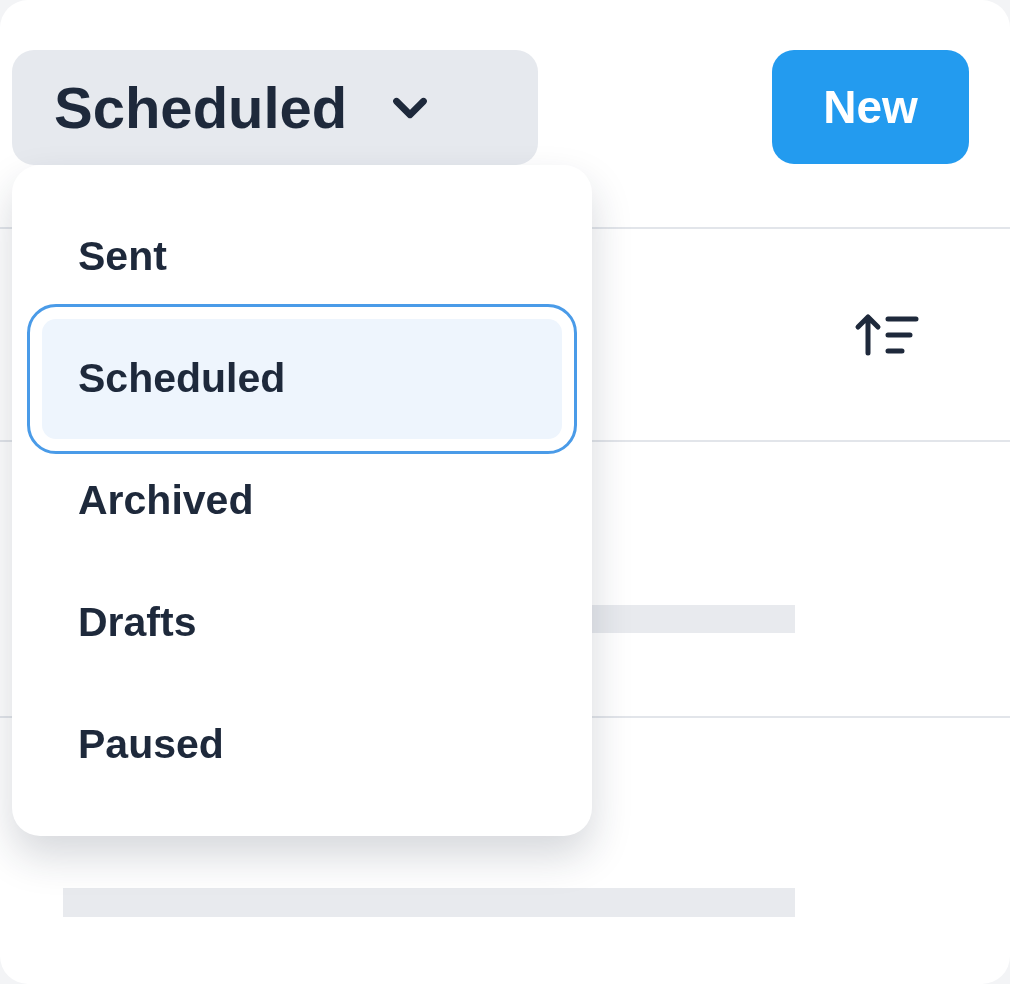  Describe the element at coordinates (302, 745) in the screenshot. I see `menu-item: Paused` at that location.